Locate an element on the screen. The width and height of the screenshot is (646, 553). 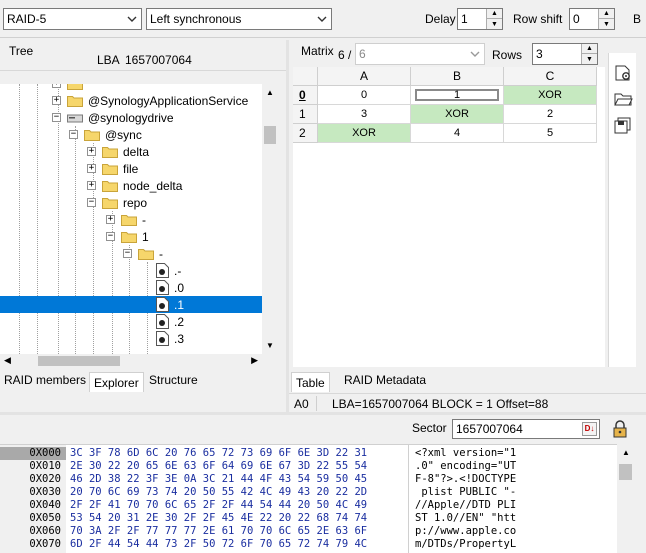
tab-raid-members: RAID members is located at coordinates (45, 380).